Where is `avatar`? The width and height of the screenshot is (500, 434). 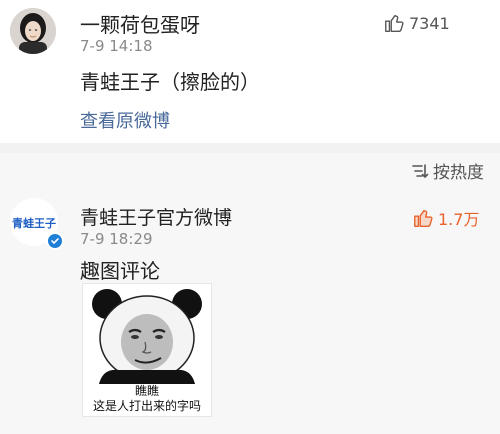
avatar is located at coordinates (33, 31).